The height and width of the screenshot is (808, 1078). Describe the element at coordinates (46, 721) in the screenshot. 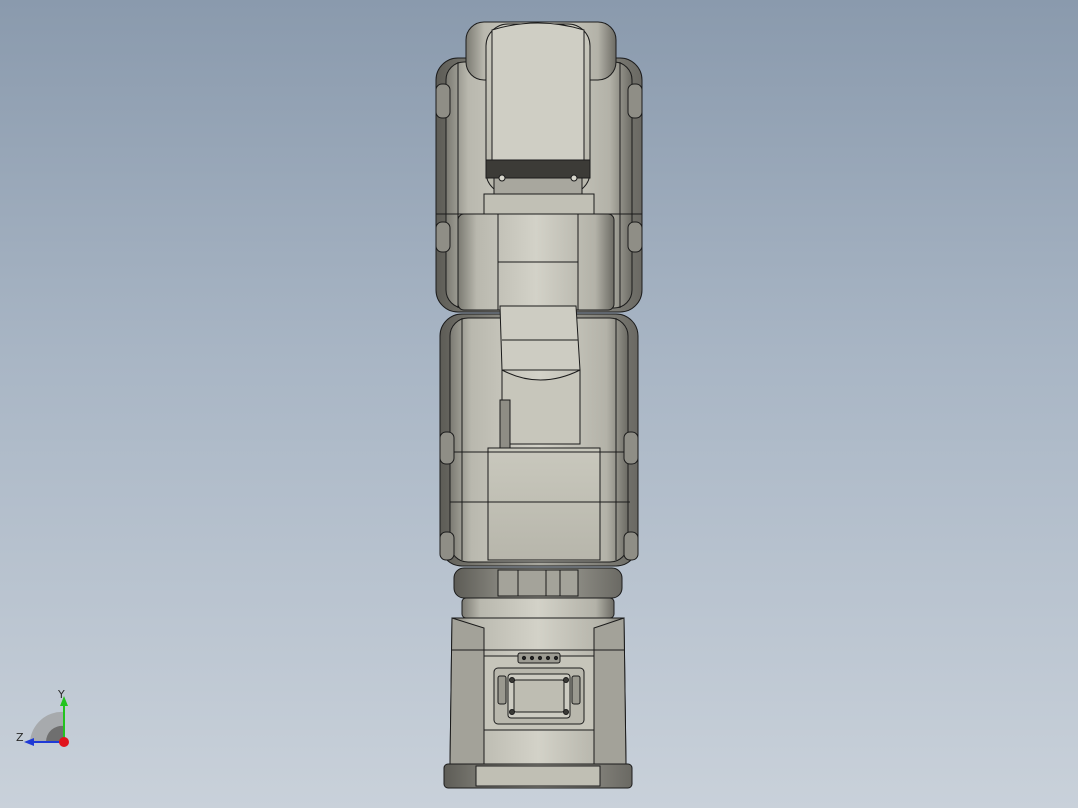

I see `orientation-triad` at that location.